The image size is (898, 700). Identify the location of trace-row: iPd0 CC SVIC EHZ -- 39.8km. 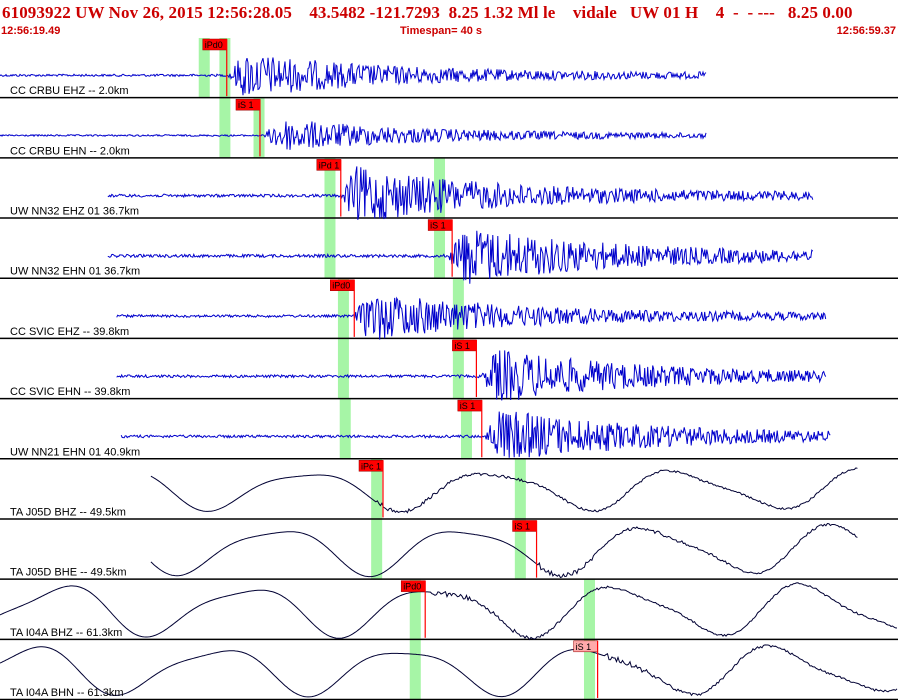
(449, 309).